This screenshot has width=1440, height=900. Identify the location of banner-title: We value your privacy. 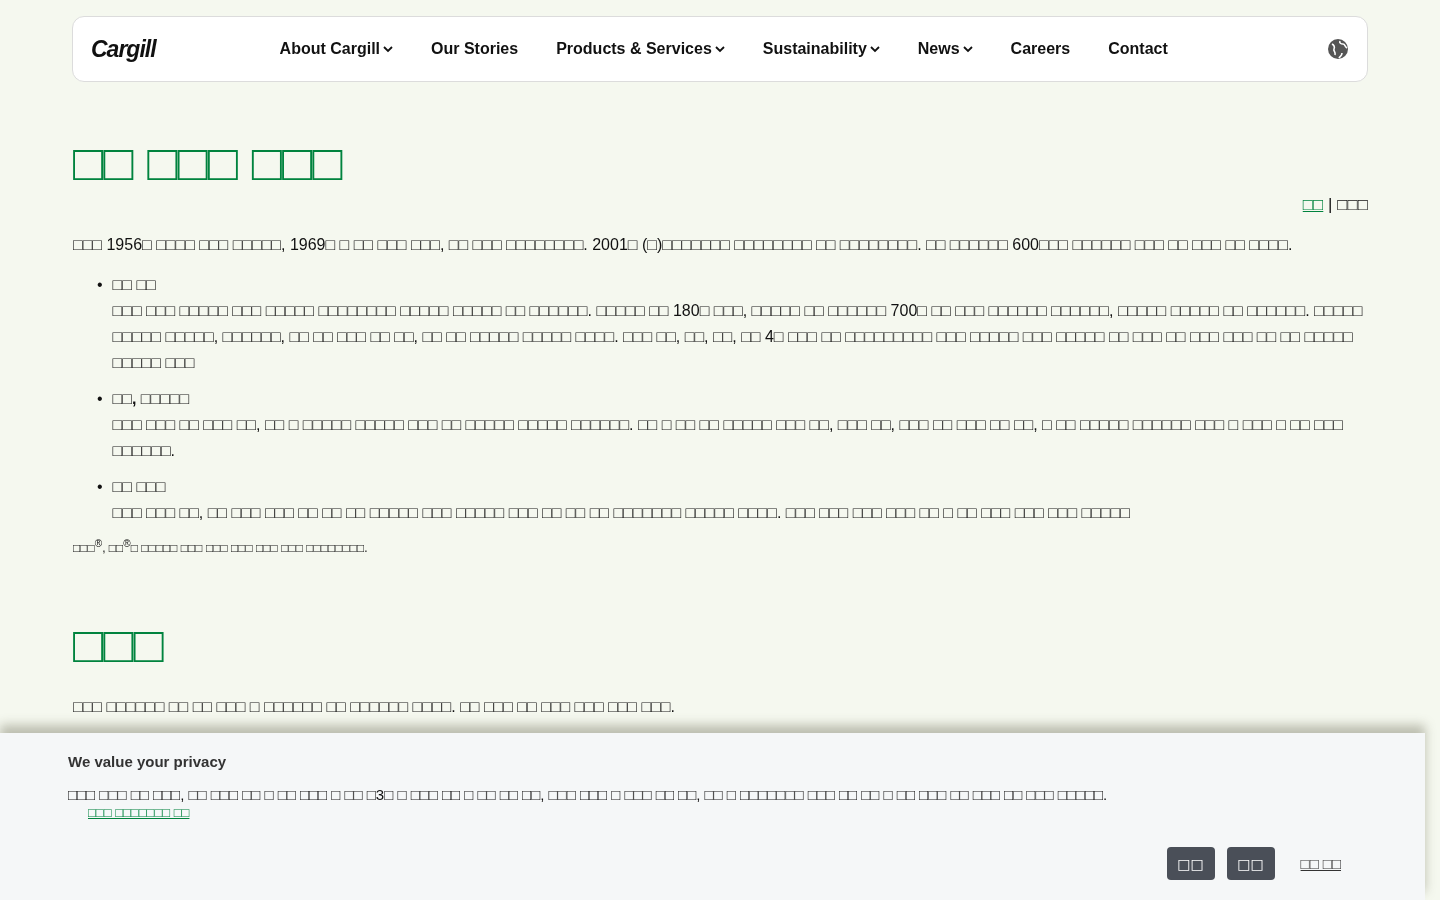
(148, 761).